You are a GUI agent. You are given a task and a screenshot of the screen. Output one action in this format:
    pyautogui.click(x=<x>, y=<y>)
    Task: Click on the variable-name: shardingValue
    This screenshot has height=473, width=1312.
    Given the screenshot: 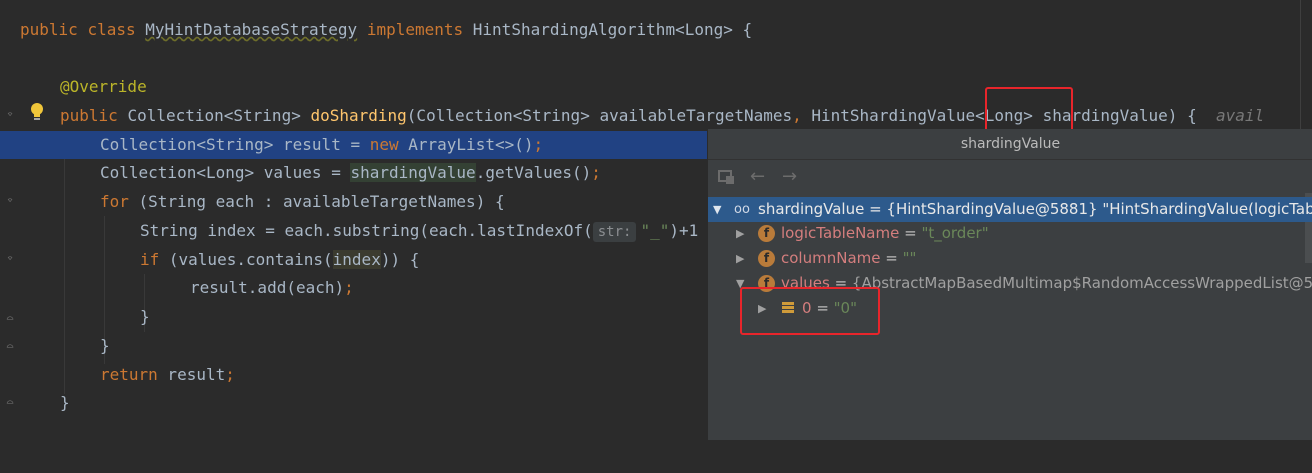 What is the action you would take?
    pyautogui.click(x=811, y=209)
    